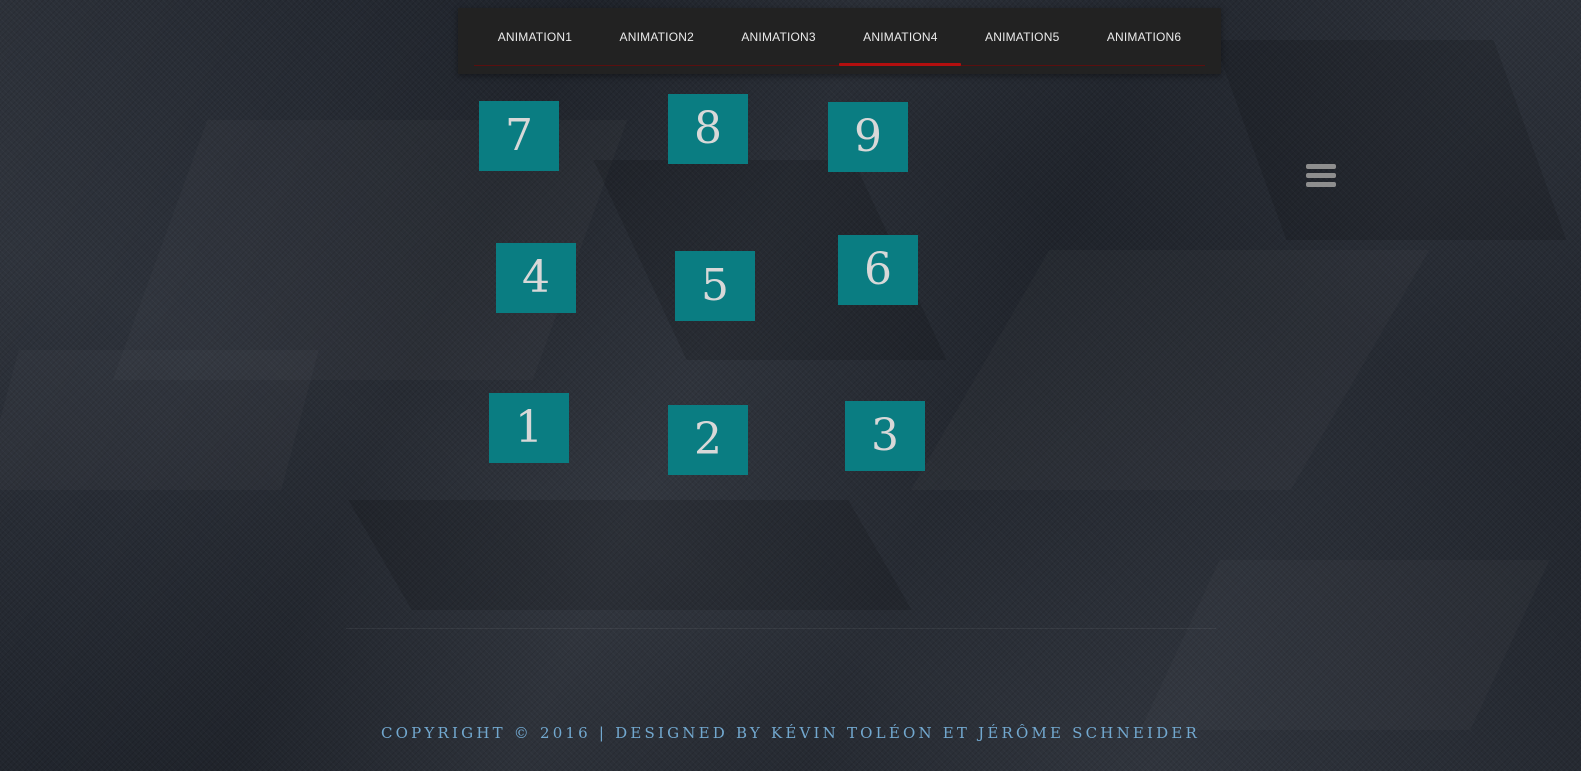 The image size is (1581, 771). I want to click on number-tile-3: 3, so click(885, 436).